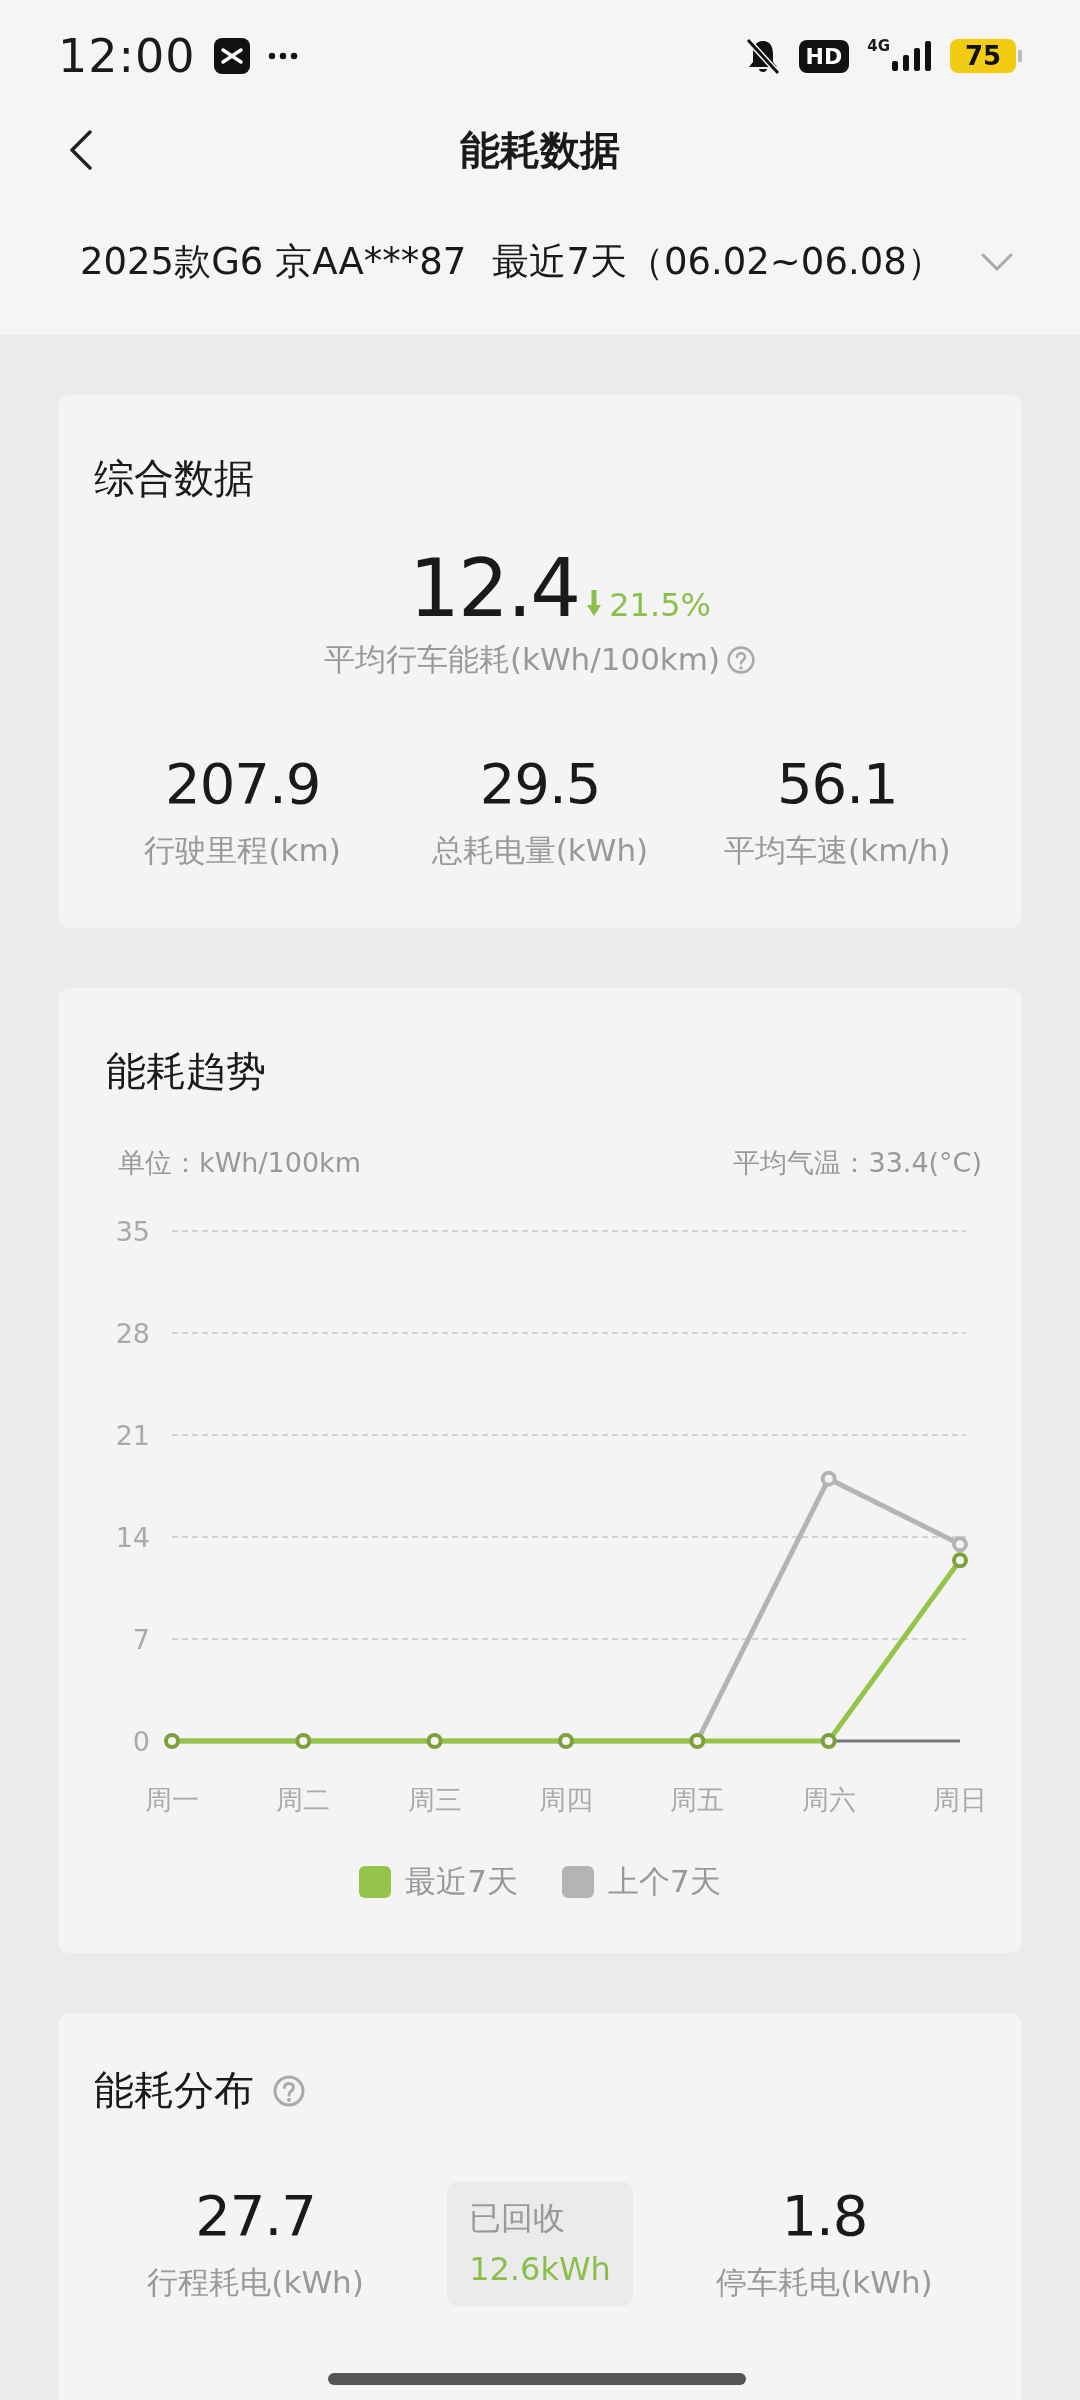  Describe the element at coordinates (983, 56) in the screenshot. I see `battery-level: 75` at that location.